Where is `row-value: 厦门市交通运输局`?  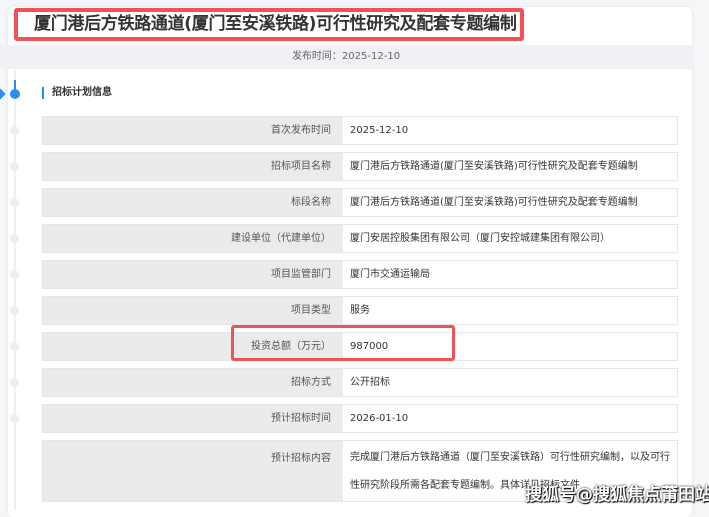
row-value: 厦门市交通运输局 is located at coordinates (510, 274).